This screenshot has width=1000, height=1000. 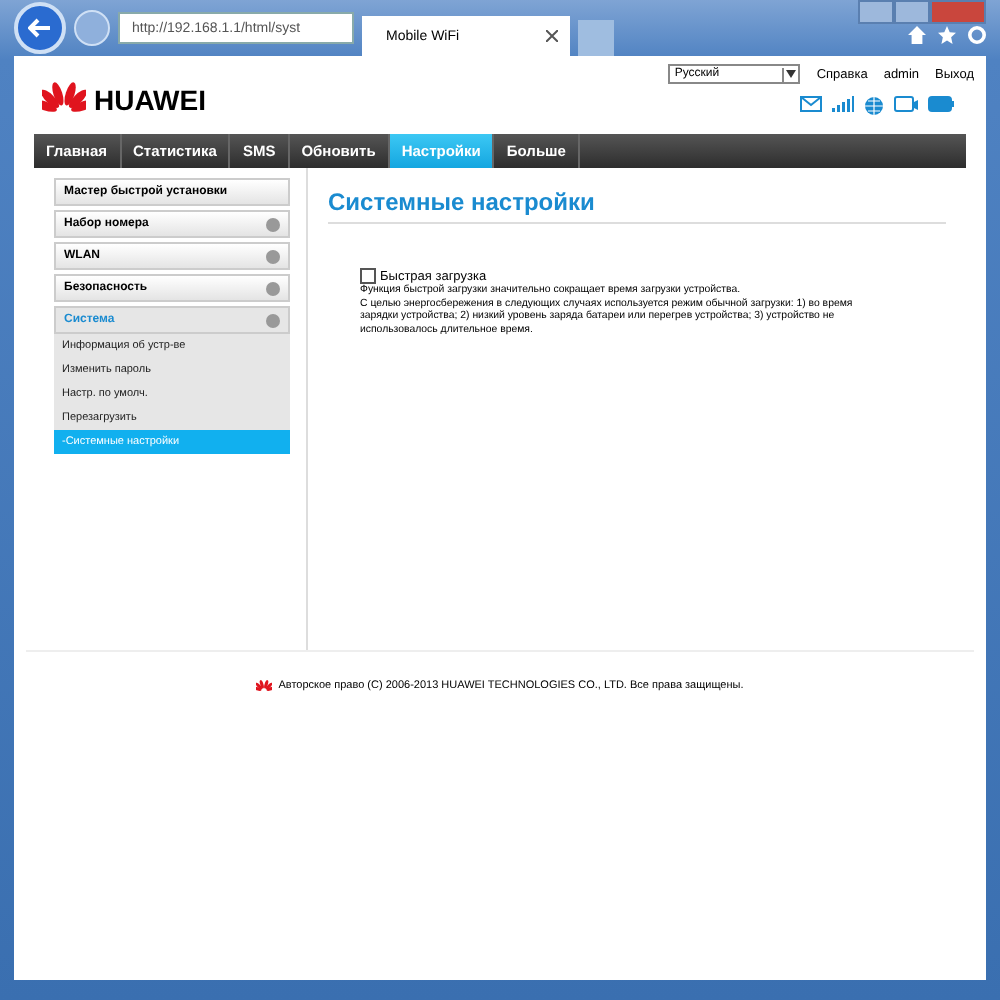 What do you see at coordinates (947, 34) in the screenshot?
I see `star-icon` at bounding box center [947, 34].